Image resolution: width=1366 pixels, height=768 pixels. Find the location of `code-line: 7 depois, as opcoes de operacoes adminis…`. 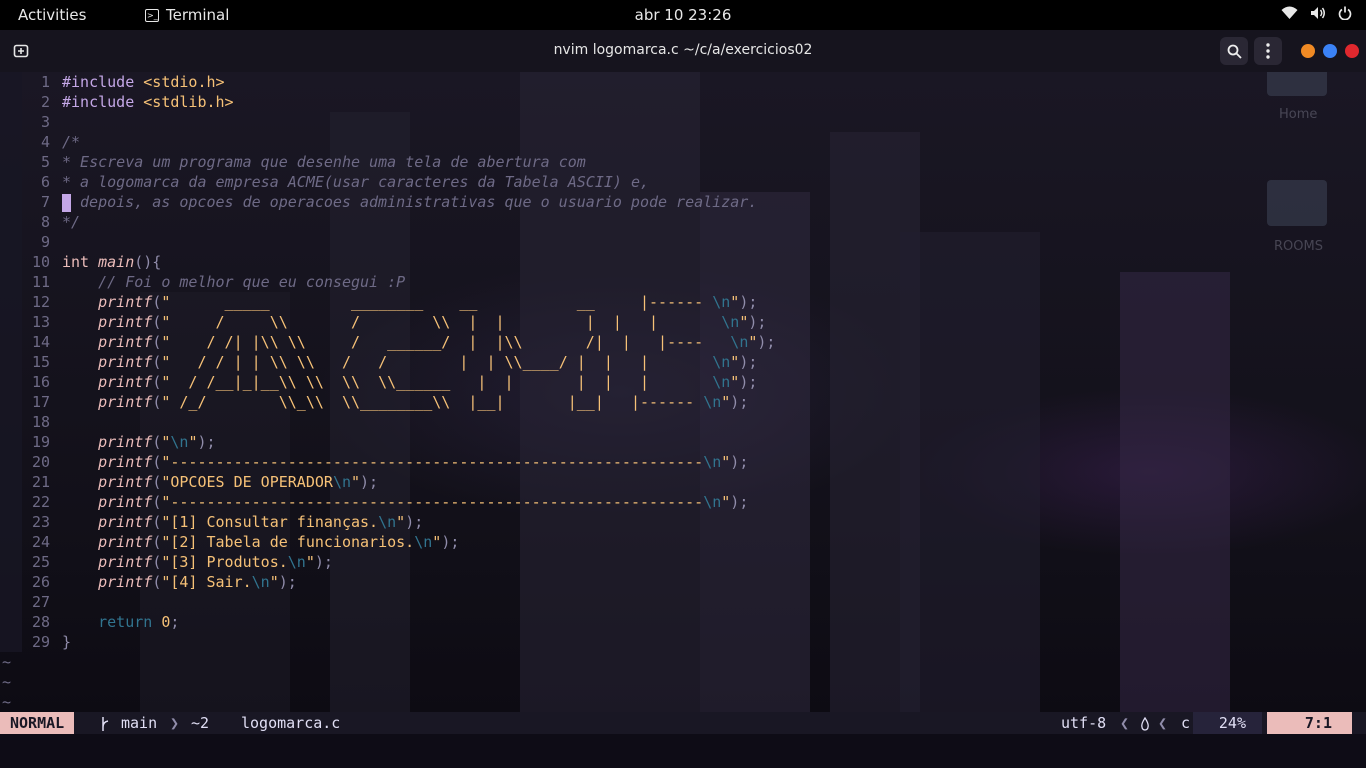

code-line: 7 depois, as opcoes de operacoes adminis… is located at coordinates (683, 202).